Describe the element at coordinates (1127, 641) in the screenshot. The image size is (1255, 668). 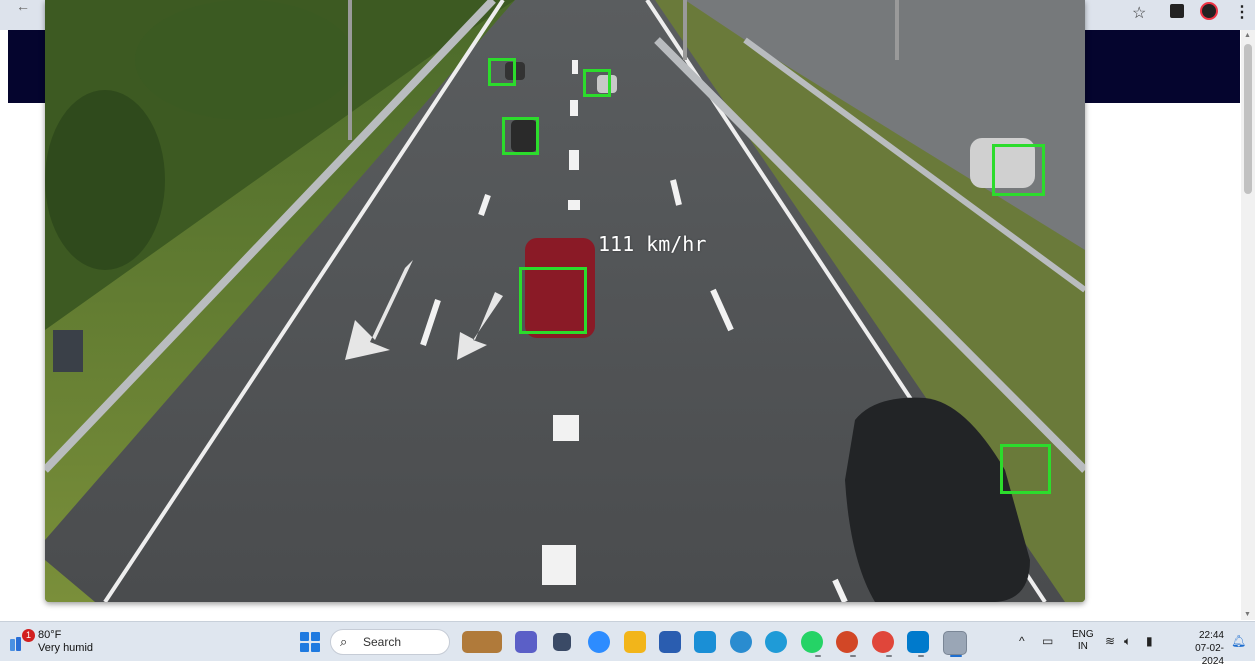
I see `speaker-icon: 🔈︎` at that location.